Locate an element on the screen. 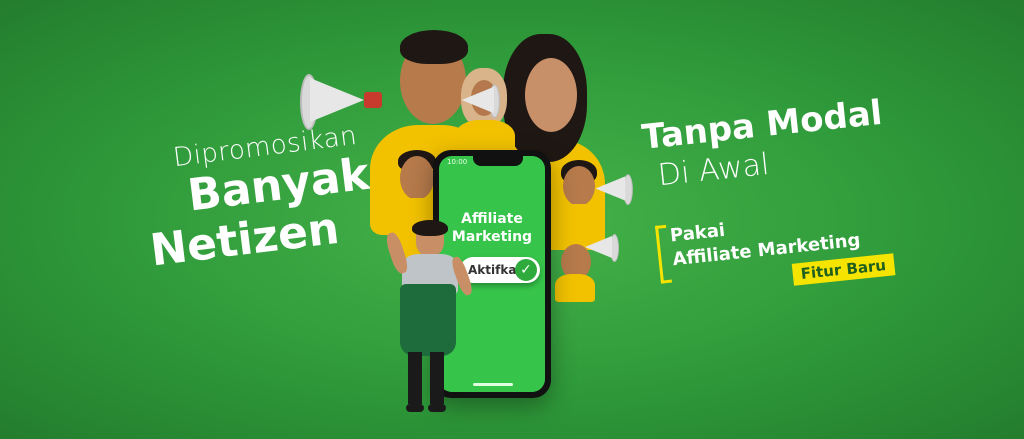  girl-apron is located at coordinates (428, 320).